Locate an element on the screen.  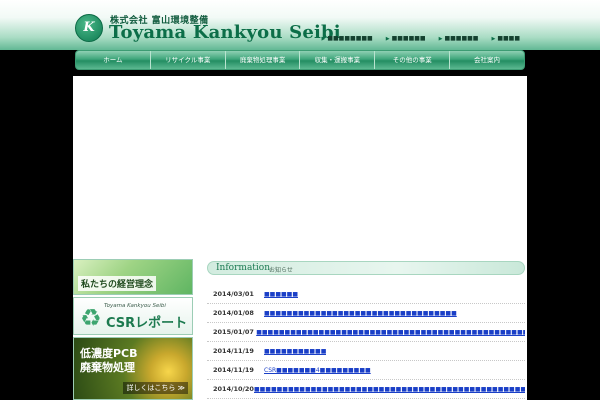
news-title-link: ■■■■■■ is located at coordinates (281, 294).